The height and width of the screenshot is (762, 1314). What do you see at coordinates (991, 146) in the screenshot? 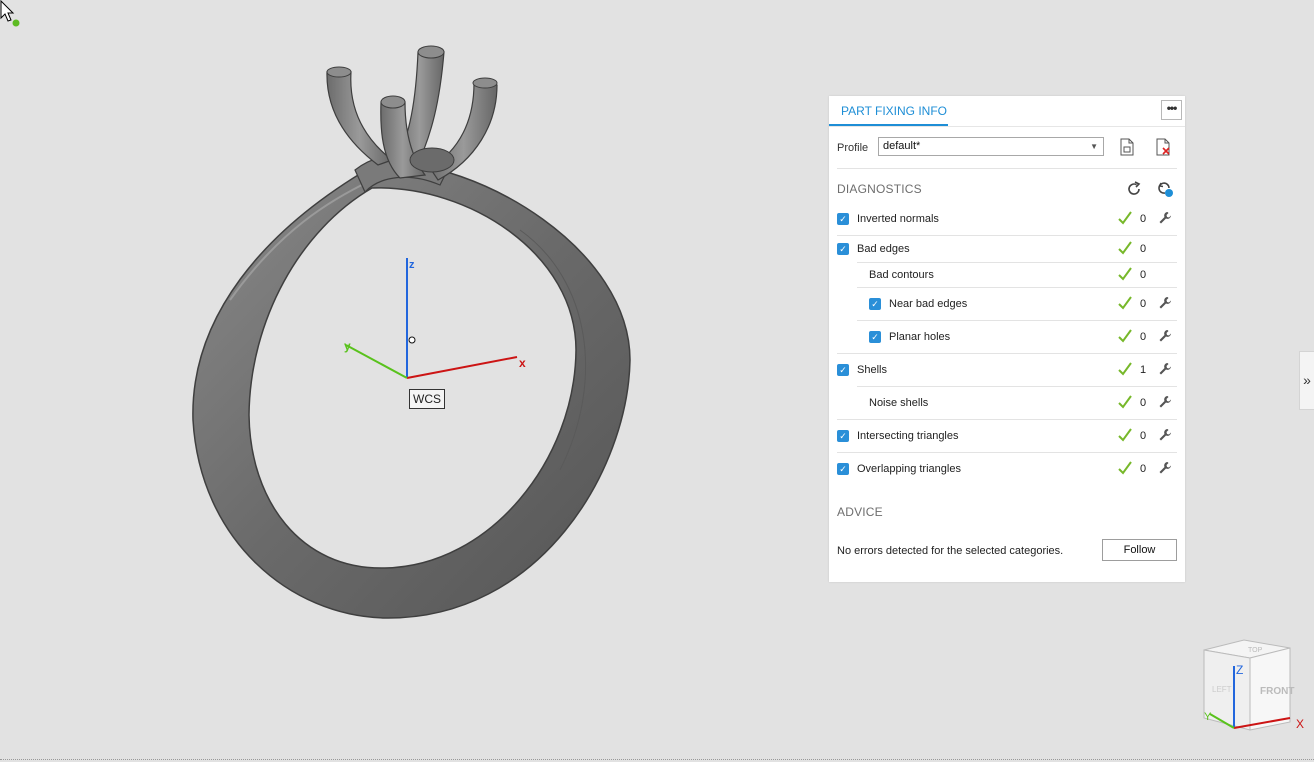
I see `profile-dropdown: default* ▼` at bounding box center [991, 146].